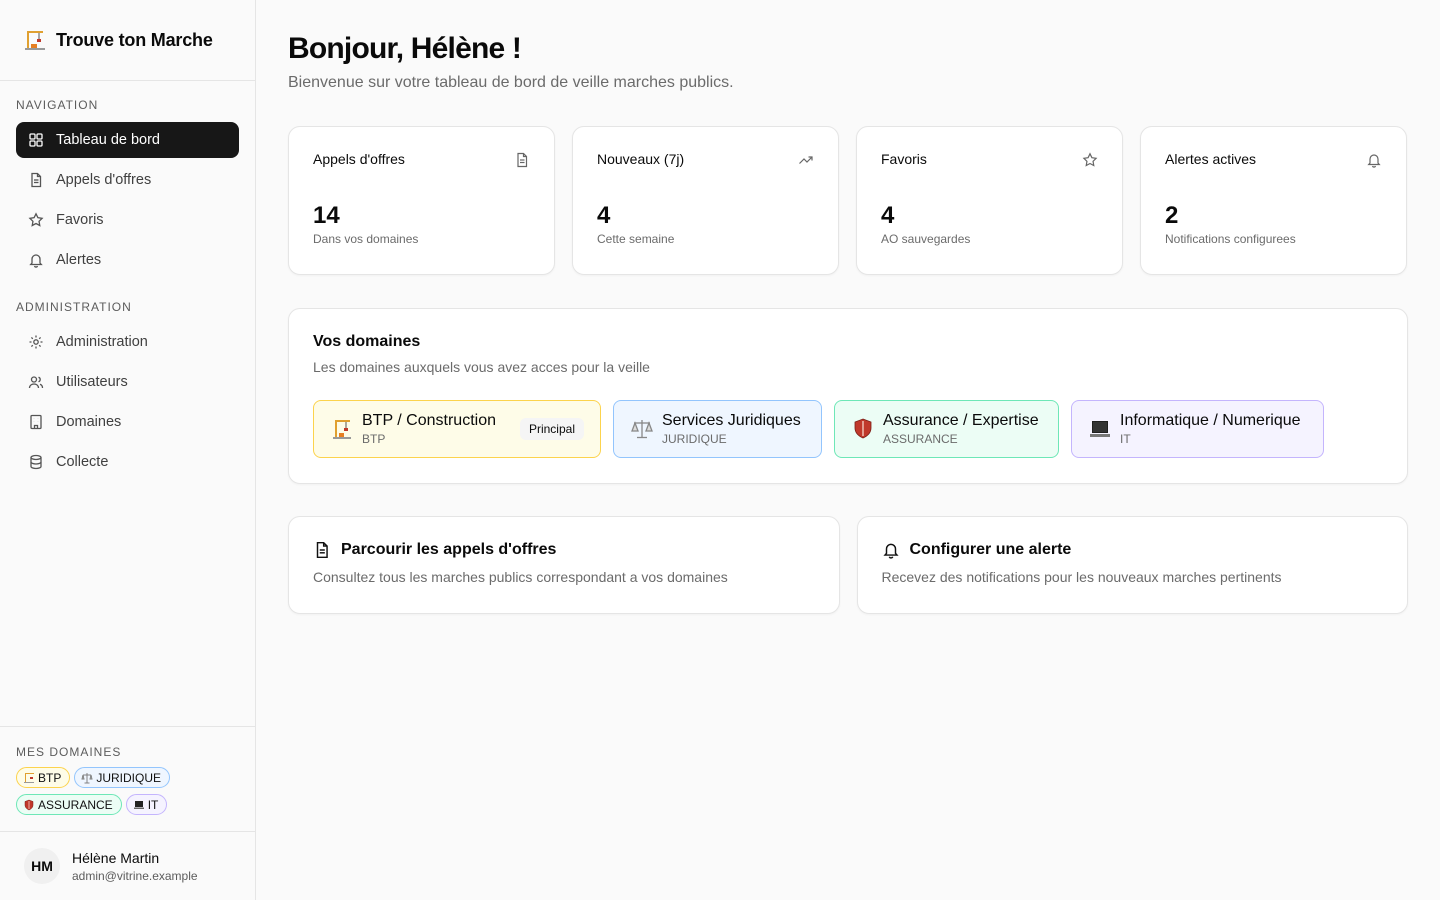 Image resolution: width=1440 pixels, height=900 pixels. I want to click on domain-name: Assurance / Expertise, so click(961, 420).